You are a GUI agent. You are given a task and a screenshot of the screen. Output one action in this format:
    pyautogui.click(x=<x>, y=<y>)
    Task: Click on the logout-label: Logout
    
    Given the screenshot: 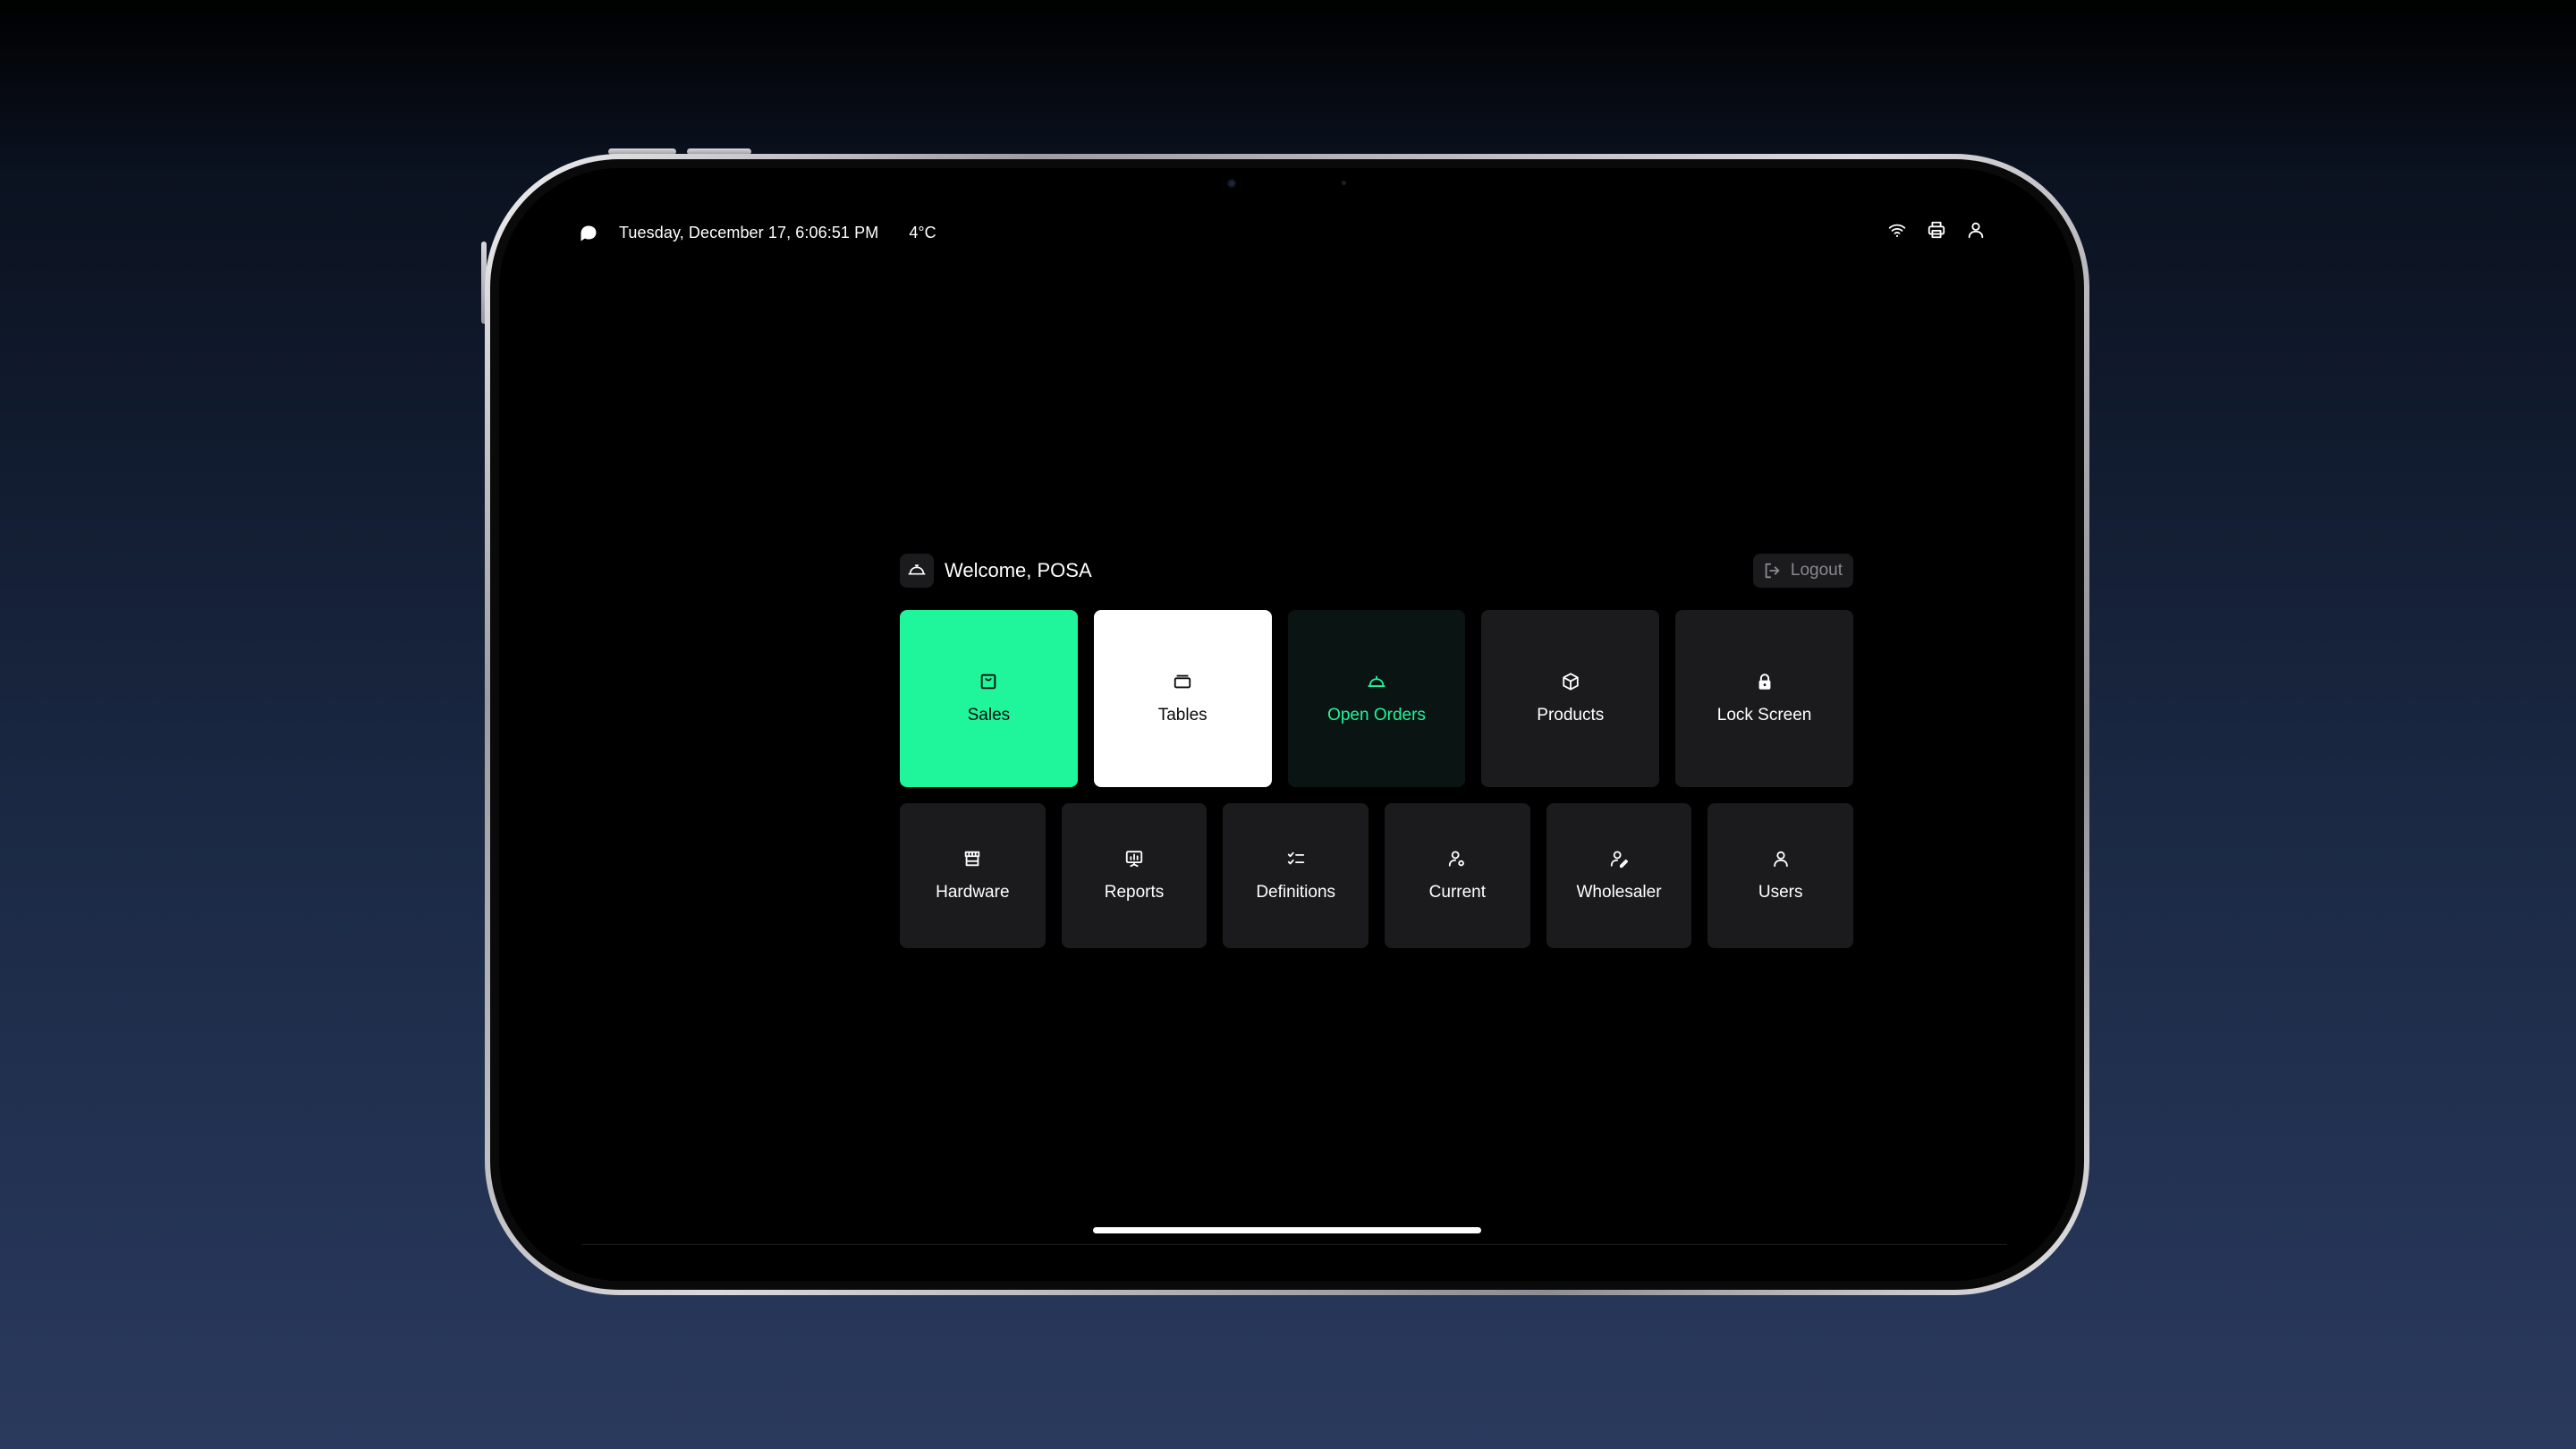 What is the action you would take?
    pyautogui.click(x=1816, y=570)
    